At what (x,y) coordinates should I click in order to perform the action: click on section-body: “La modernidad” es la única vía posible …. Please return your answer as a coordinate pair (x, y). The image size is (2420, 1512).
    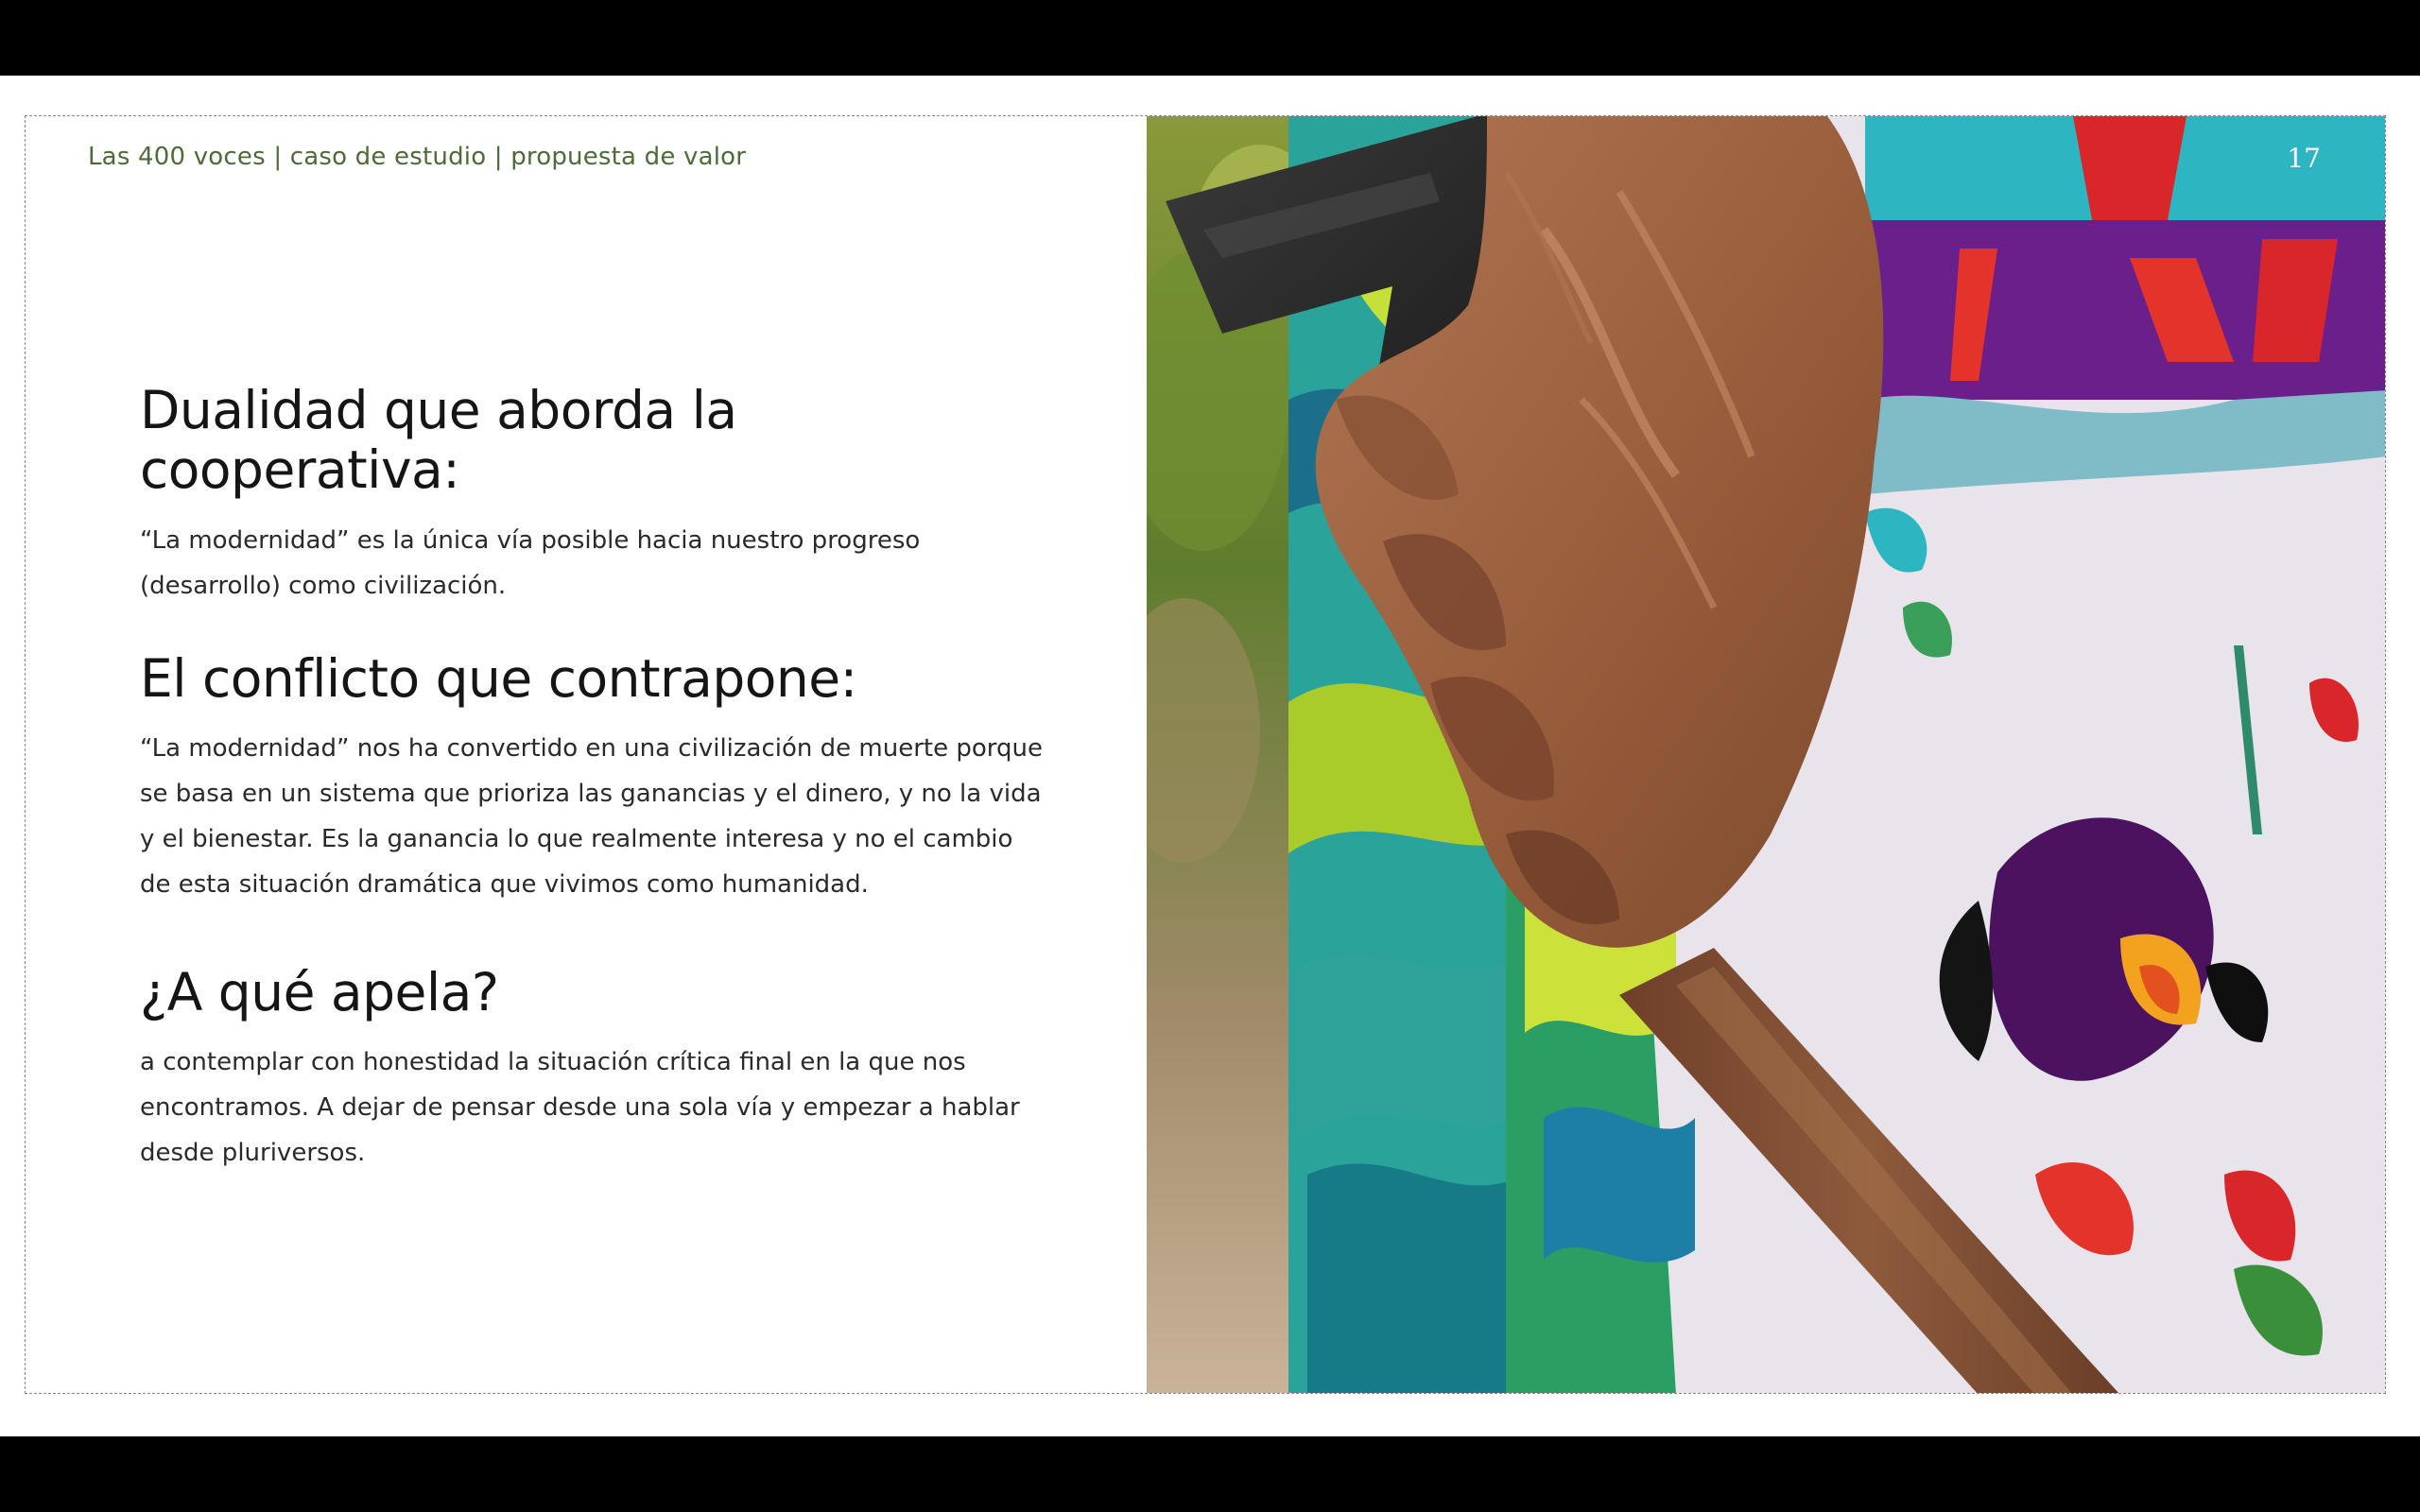
    Looking at the image, I should click on (530, 562).